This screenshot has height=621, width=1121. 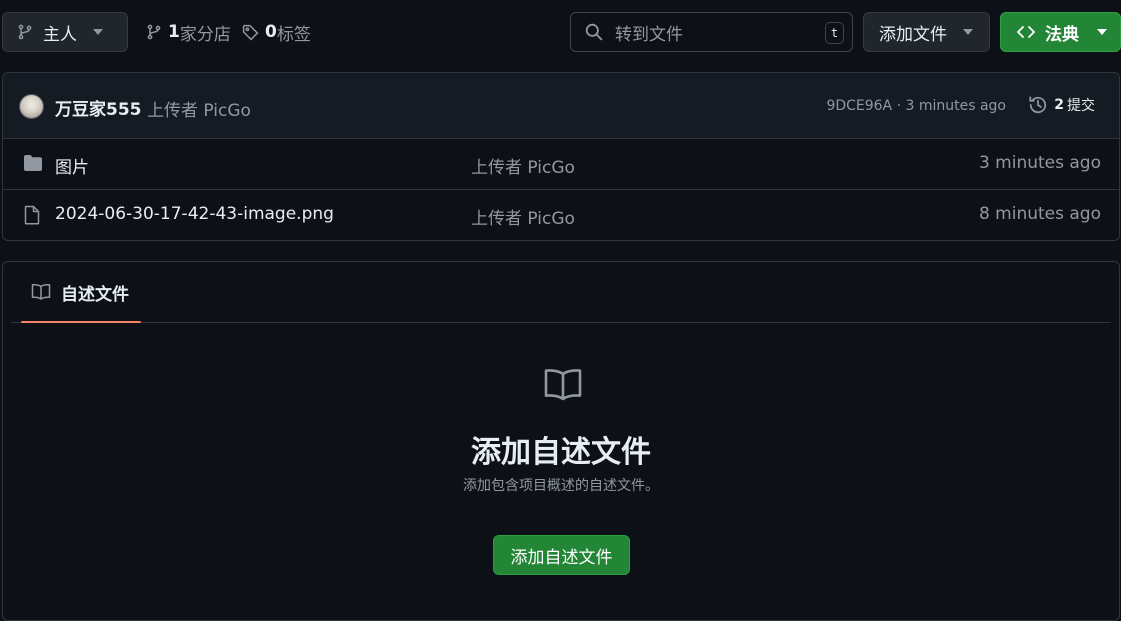 I want to click on branch-selector-button: 主人, so click(x=65, y=32).